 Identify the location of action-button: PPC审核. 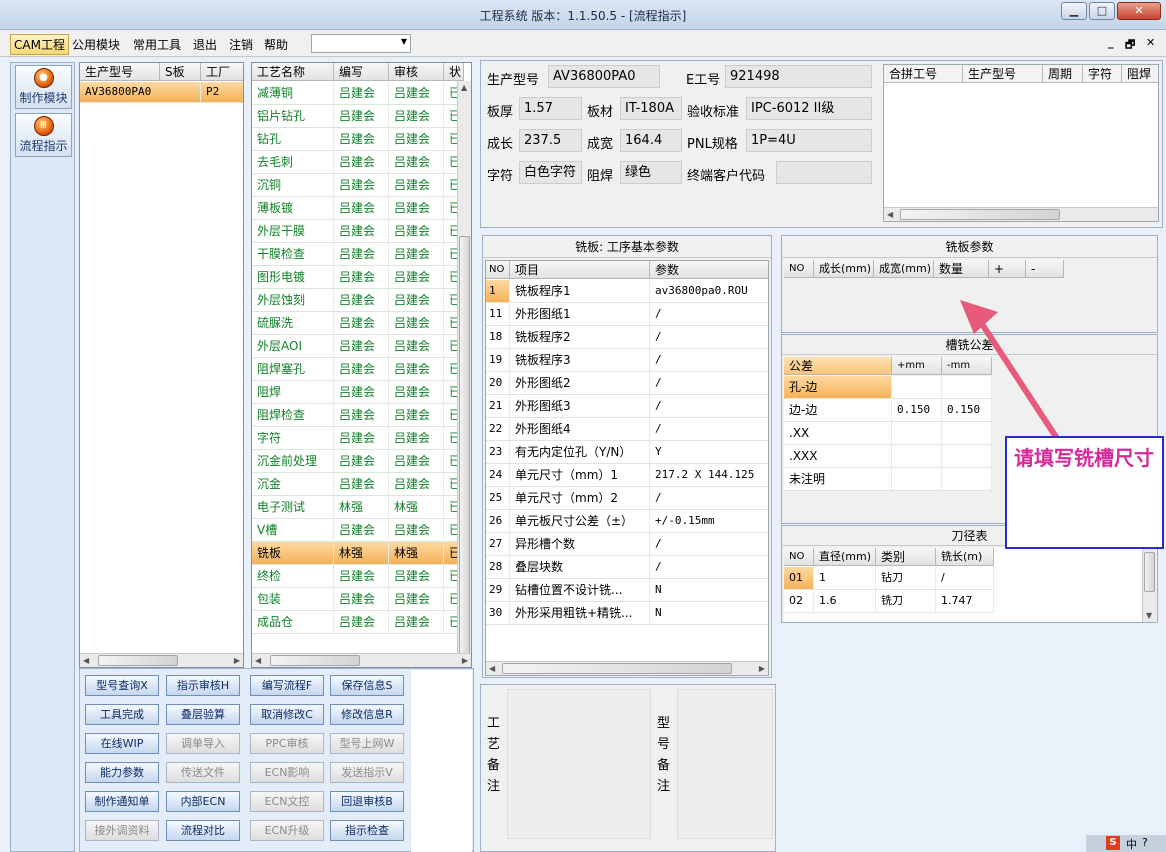
(287, 743).